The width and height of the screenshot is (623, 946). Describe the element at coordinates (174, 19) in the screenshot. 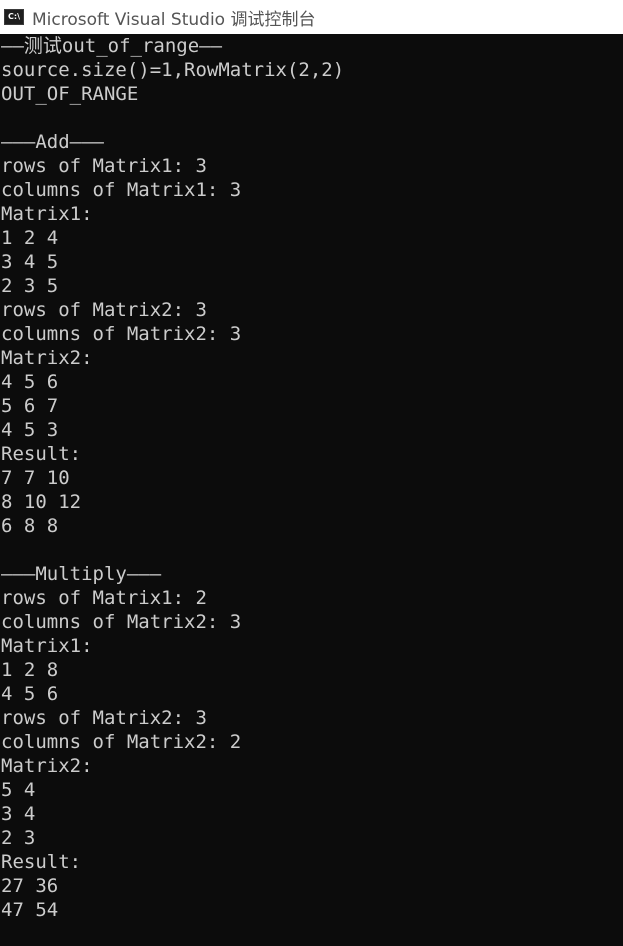

I see `window-title: Microsoft Visual Studio 调试控制台` at that location.